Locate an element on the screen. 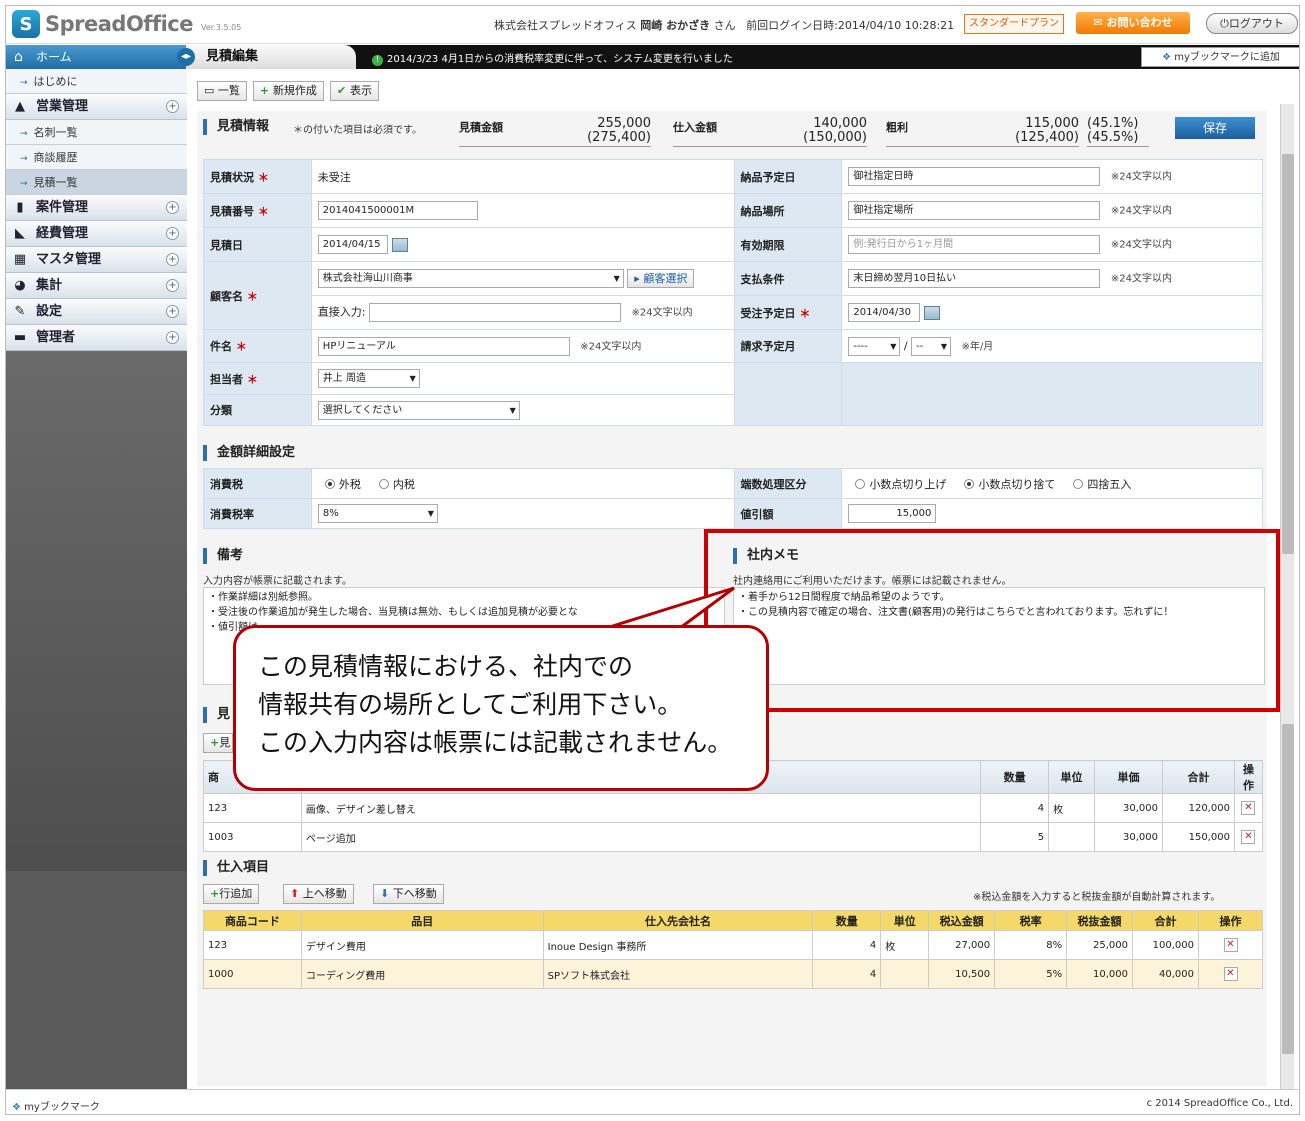  cell-name: ページ追加 is located at coordinates (641, 837).